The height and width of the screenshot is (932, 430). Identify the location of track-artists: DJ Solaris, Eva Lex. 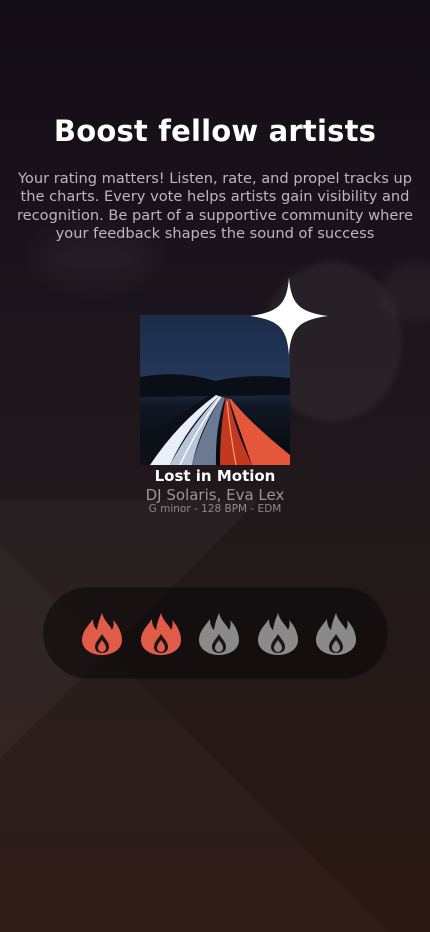
(215, 495).